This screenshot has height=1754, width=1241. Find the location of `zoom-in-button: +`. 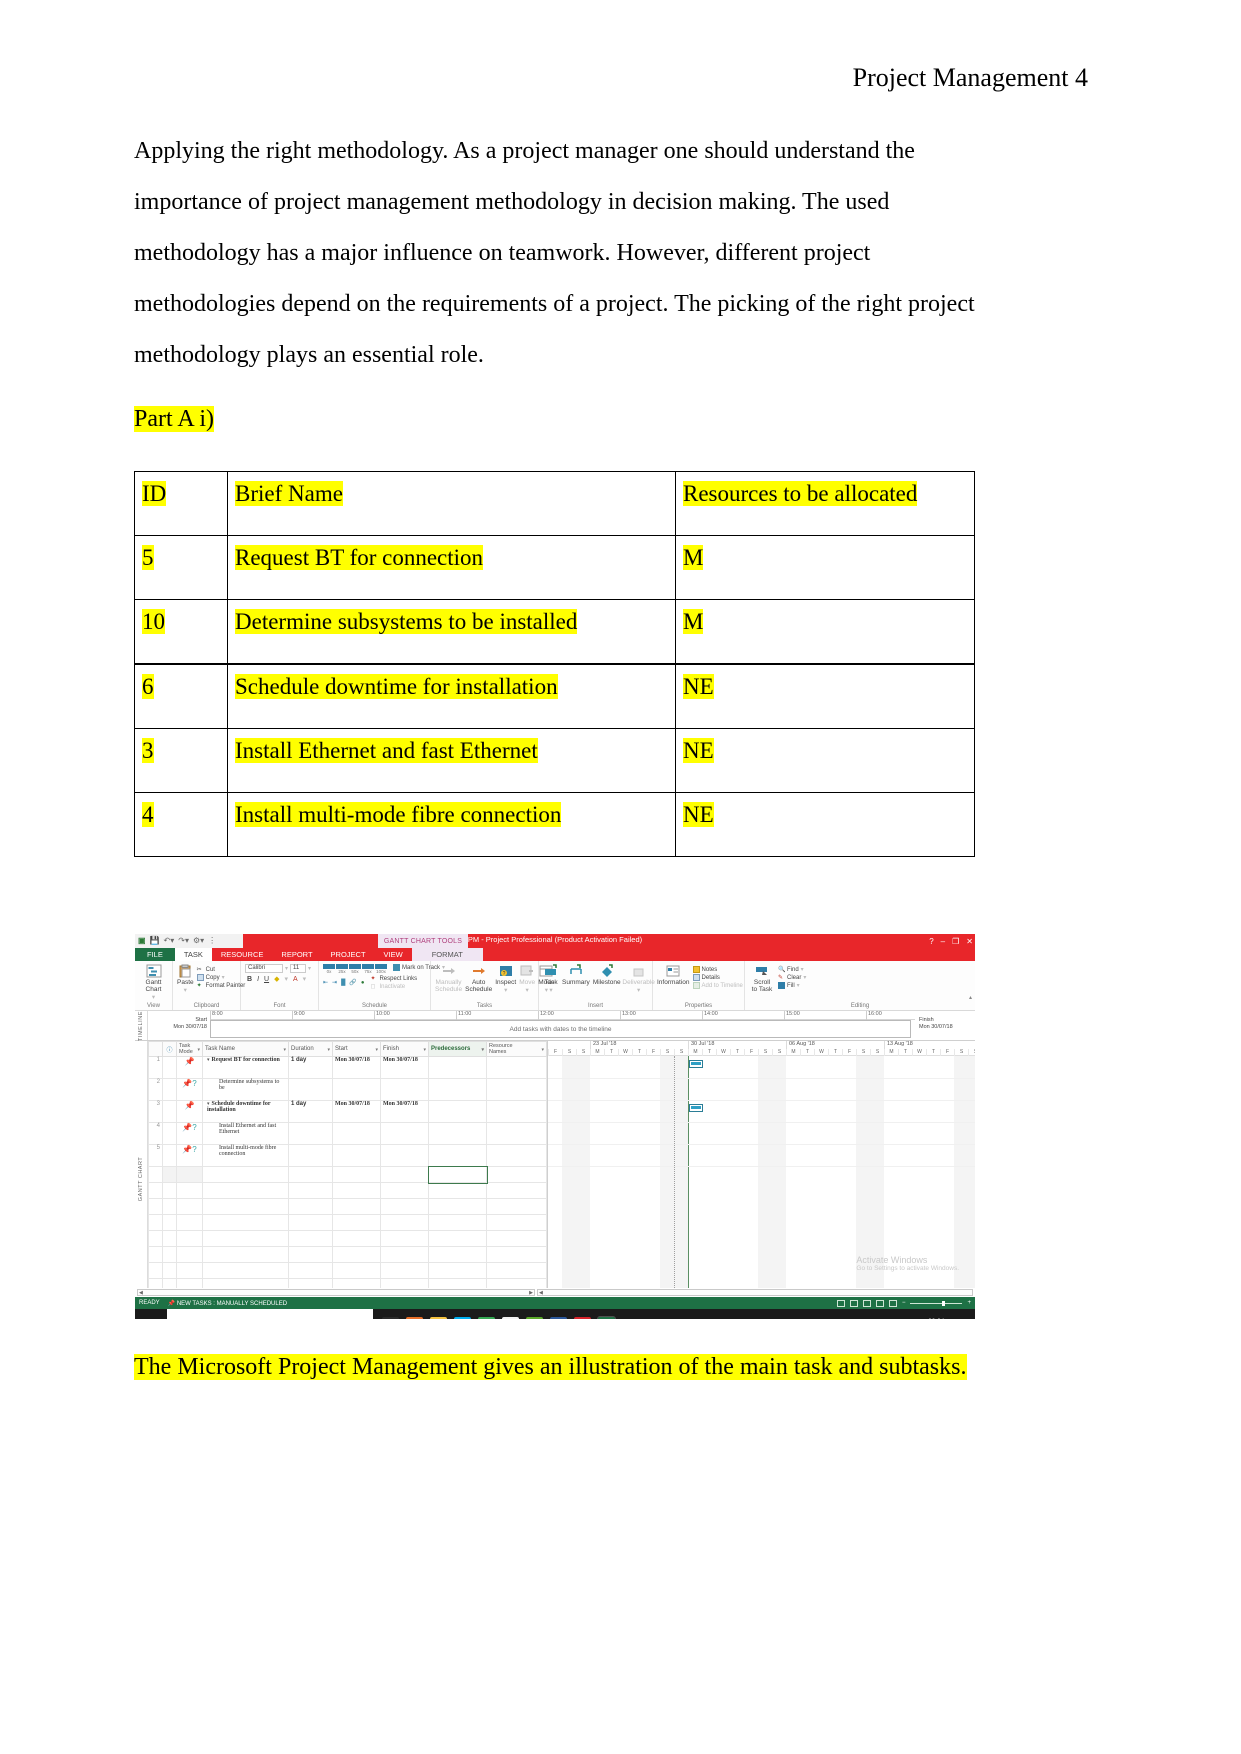

zoom-in-button: + is located at coordinates (969, 1303).